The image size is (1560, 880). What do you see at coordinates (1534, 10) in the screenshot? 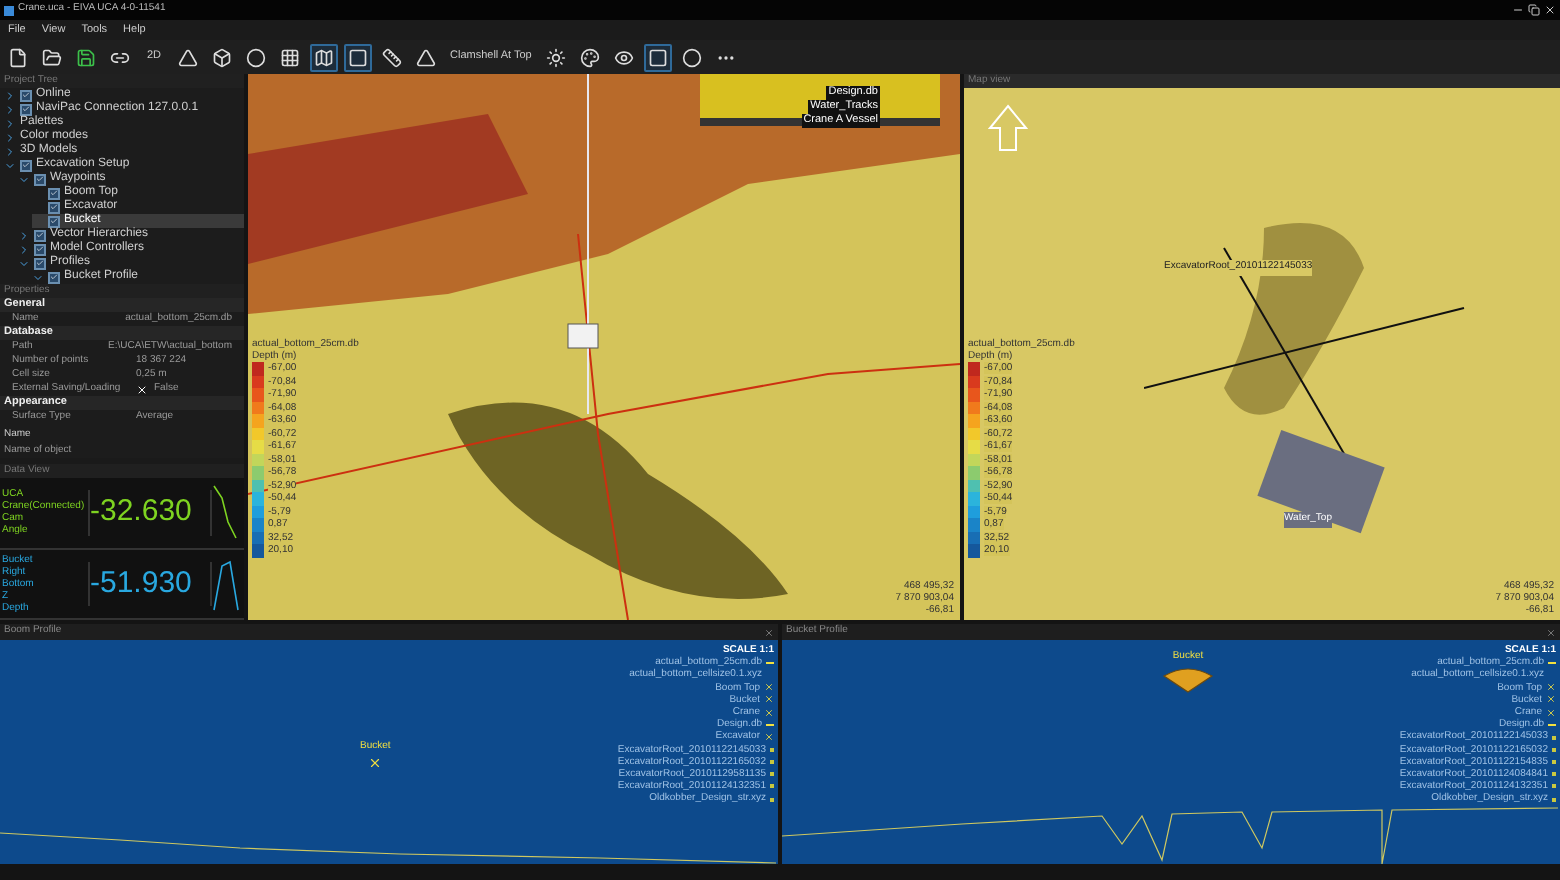
I see `restore-icon` at bounding box center [1534, 10].